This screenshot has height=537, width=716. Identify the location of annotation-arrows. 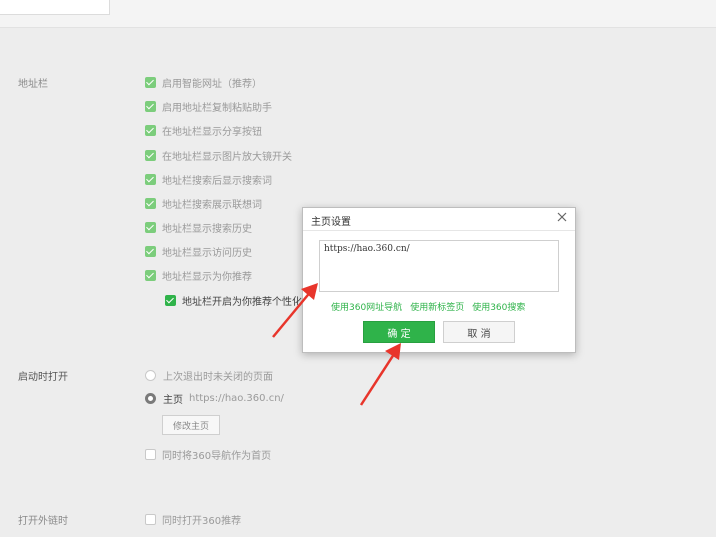
(336, 344).